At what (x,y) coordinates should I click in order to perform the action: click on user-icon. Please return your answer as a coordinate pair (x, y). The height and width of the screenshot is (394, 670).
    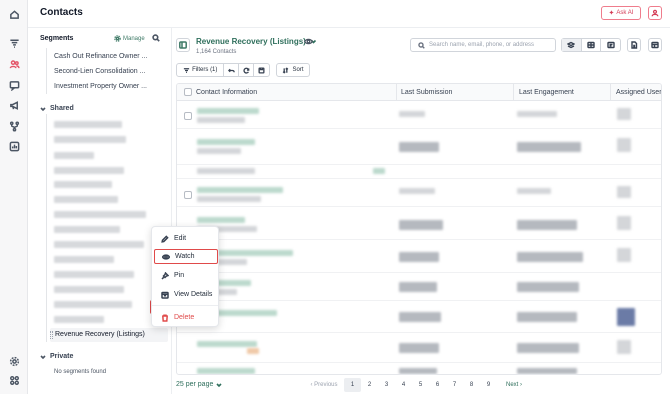
    Looking at the image, I should click on (655, 13).